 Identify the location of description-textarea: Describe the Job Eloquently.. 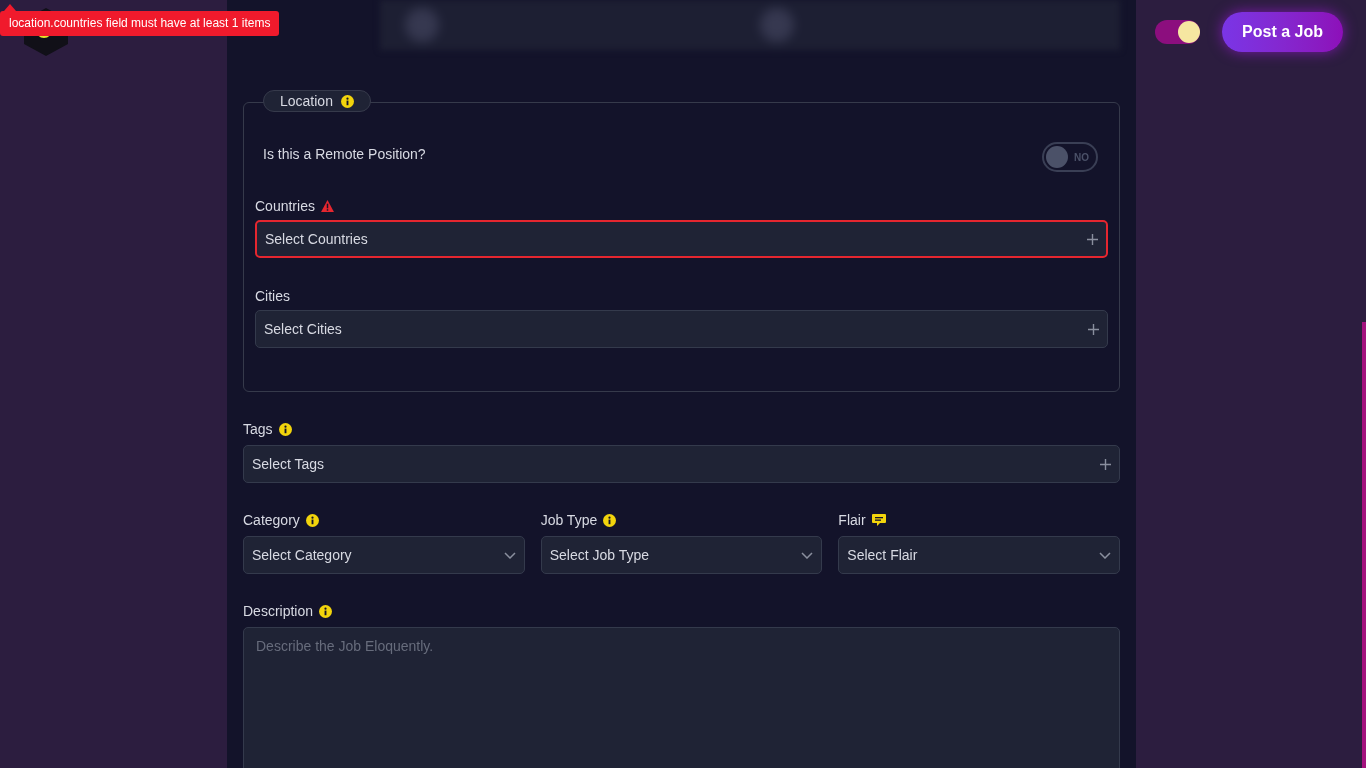
(681, 697).